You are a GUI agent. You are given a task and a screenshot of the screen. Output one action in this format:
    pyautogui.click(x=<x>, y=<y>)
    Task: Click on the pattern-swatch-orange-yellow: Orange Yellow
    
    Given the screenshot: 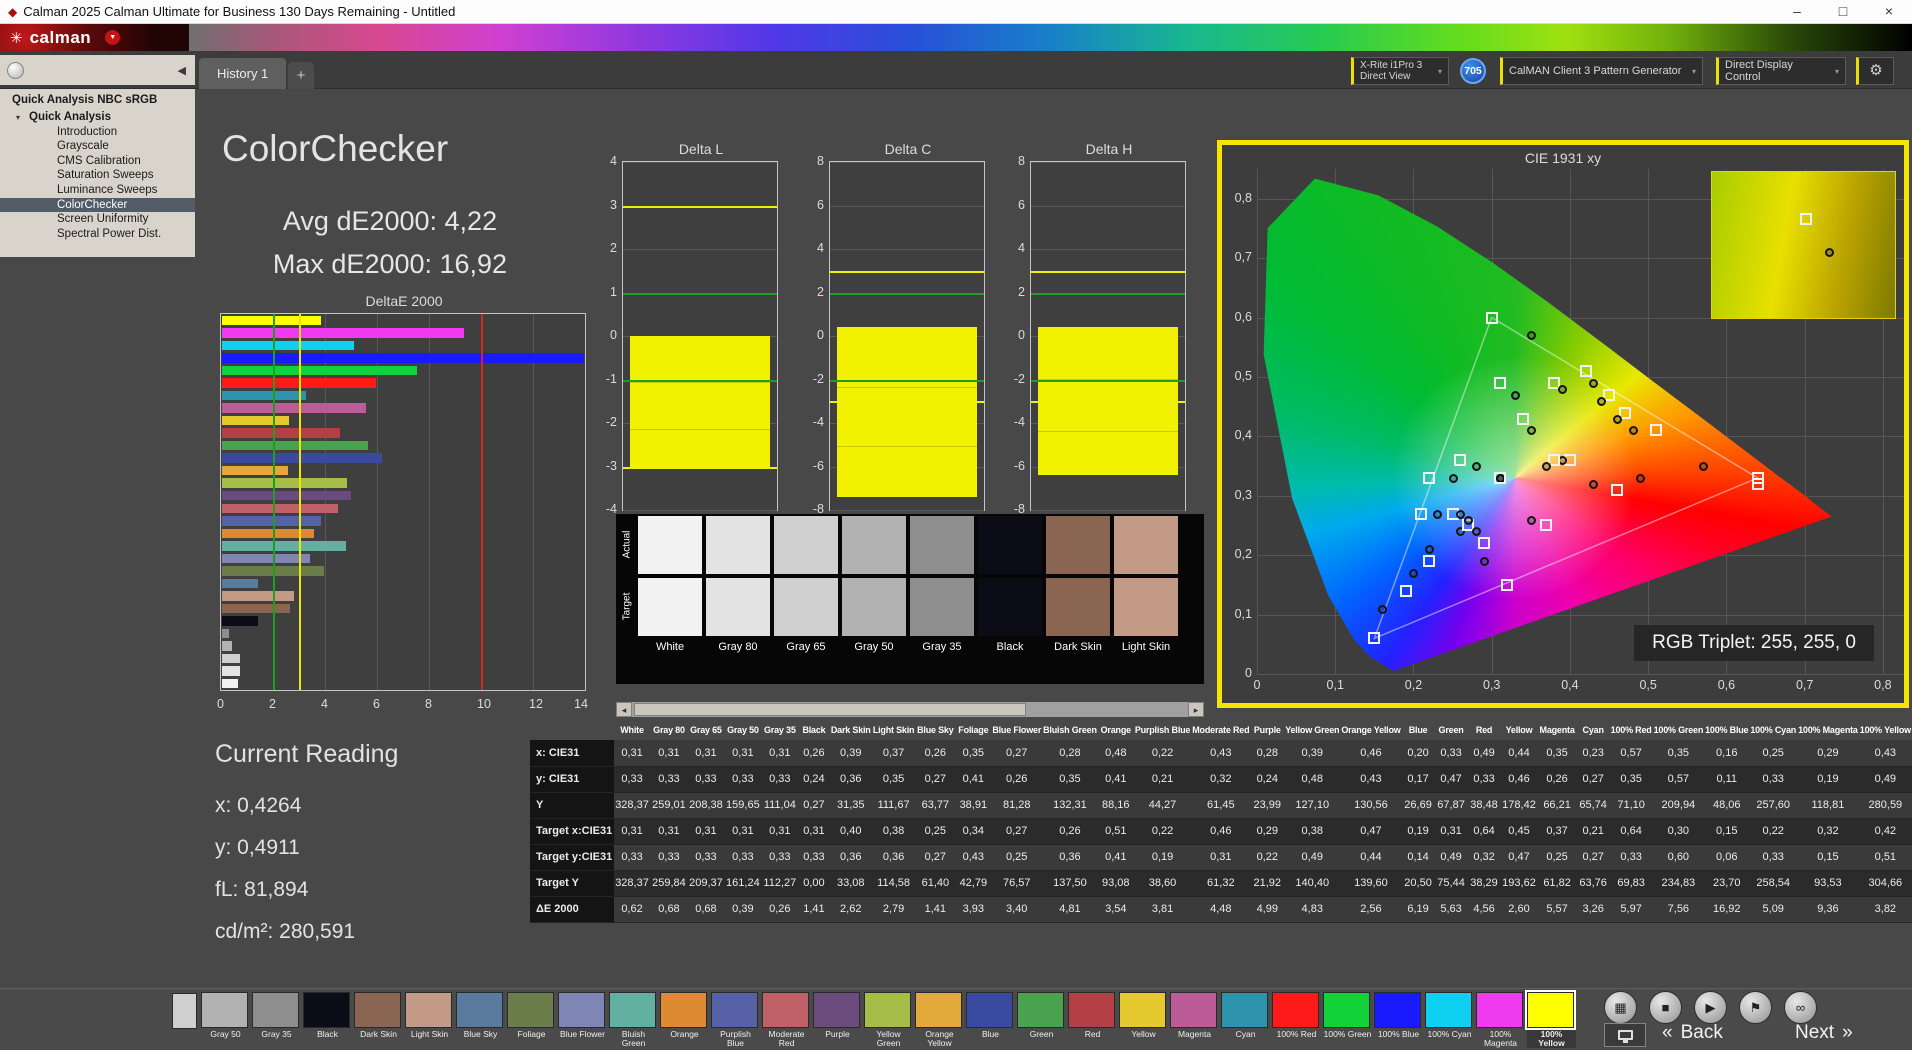 What is the action you would take?
    pyautogui.click(x=939, y=1020)
    